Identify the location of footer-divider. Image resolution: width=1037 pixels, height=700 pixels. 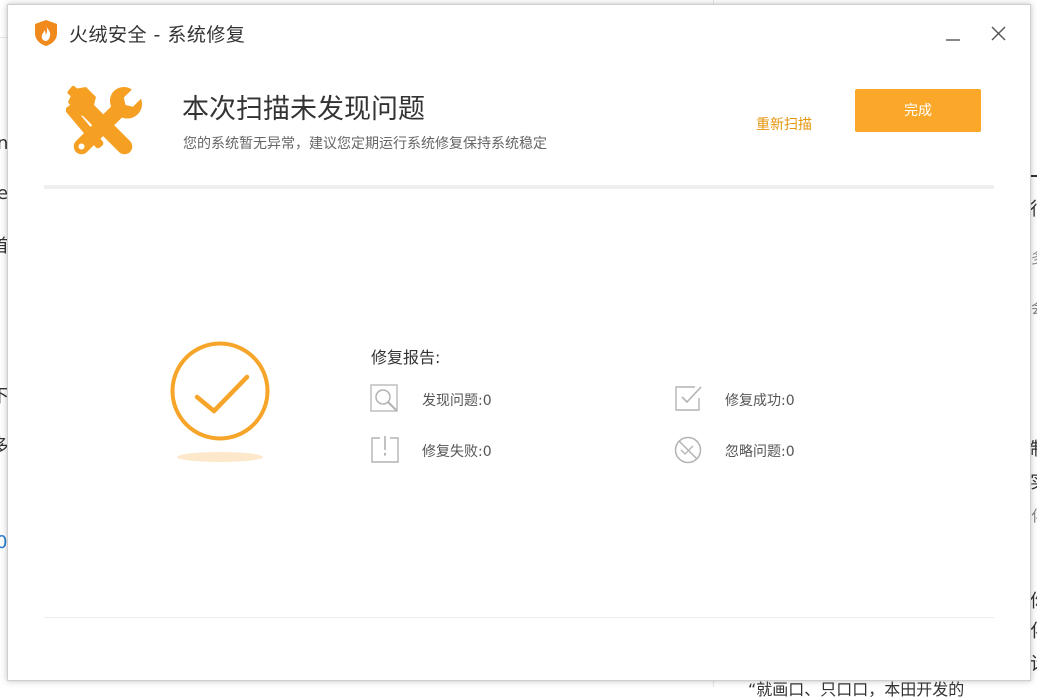
(519, 617).